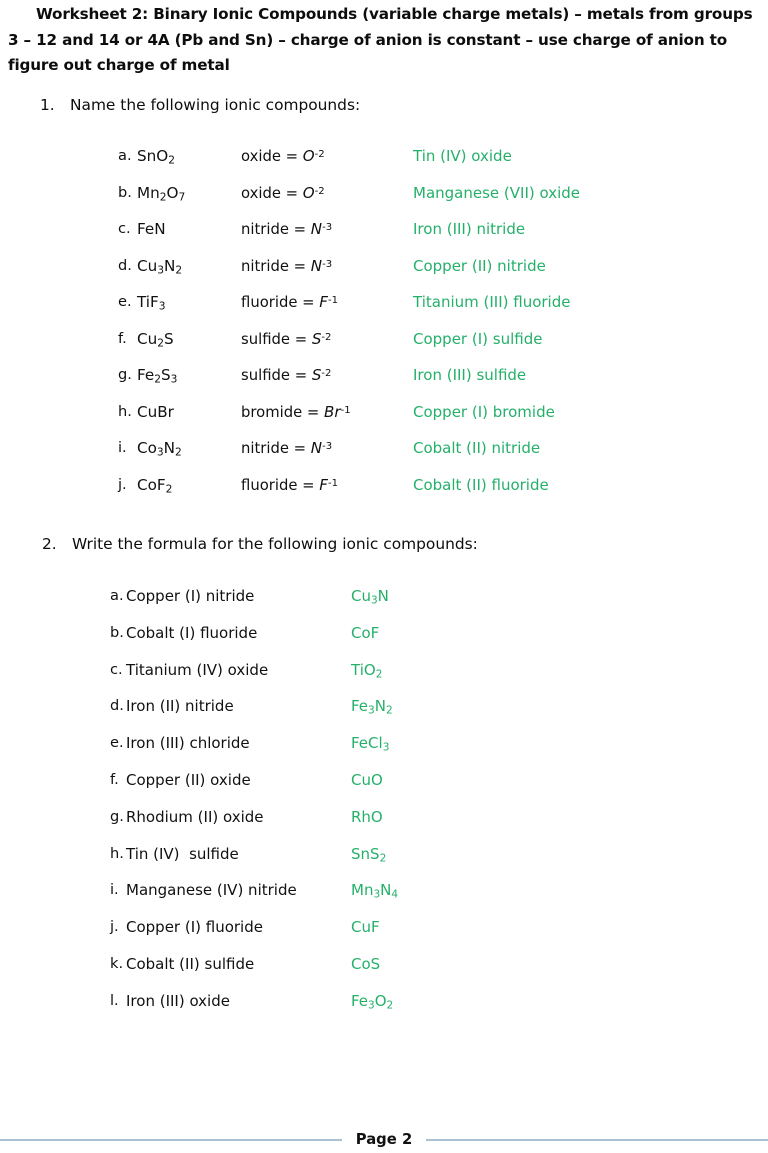  I want to click on question-1-heading: 1. Name the following ionic compounds:, so click(200, 105).